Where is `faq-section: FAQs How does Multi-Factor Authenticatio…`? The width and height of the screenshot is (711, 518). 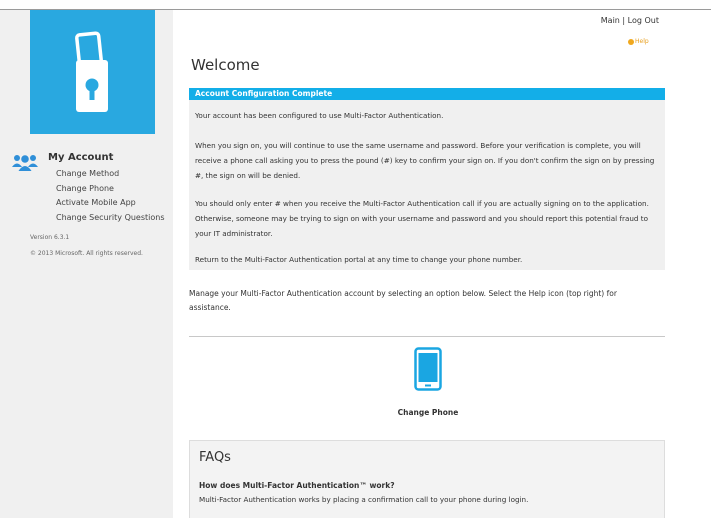
faq-section: FAQs How does Multi-Factor Authenticatio… is located at coordinates (427, 479).